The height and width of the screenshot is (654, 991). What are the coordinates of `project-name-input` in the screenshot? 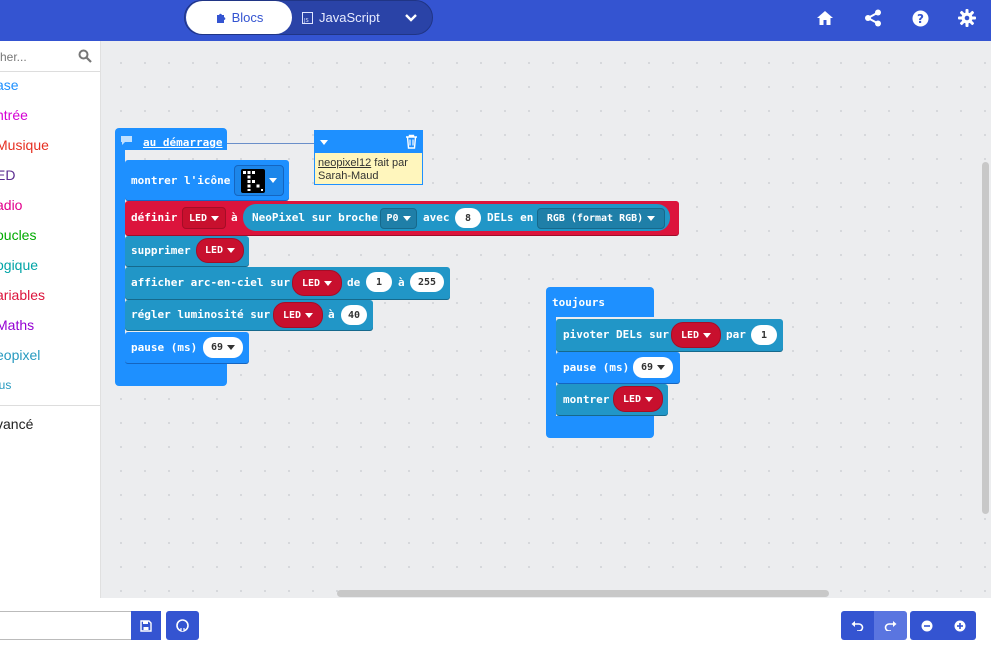 It's located at (65, 625).